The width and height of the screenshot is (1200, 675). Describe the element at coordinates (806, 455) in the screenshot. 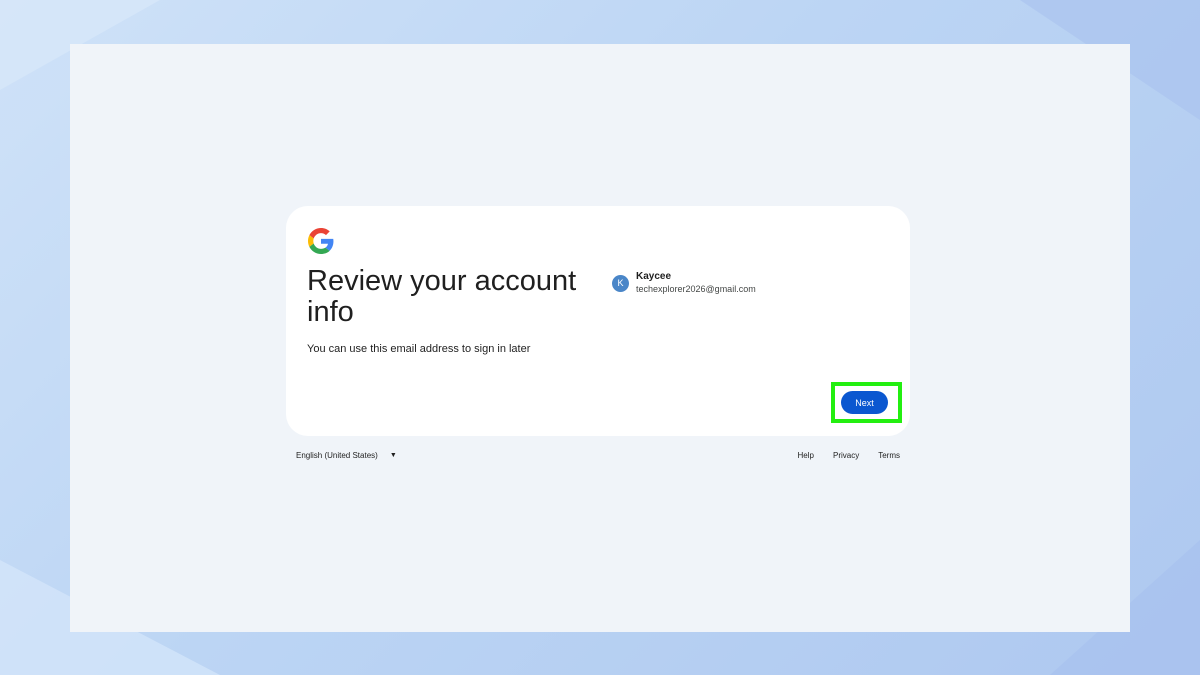

I see `help-link: Help` at that location.